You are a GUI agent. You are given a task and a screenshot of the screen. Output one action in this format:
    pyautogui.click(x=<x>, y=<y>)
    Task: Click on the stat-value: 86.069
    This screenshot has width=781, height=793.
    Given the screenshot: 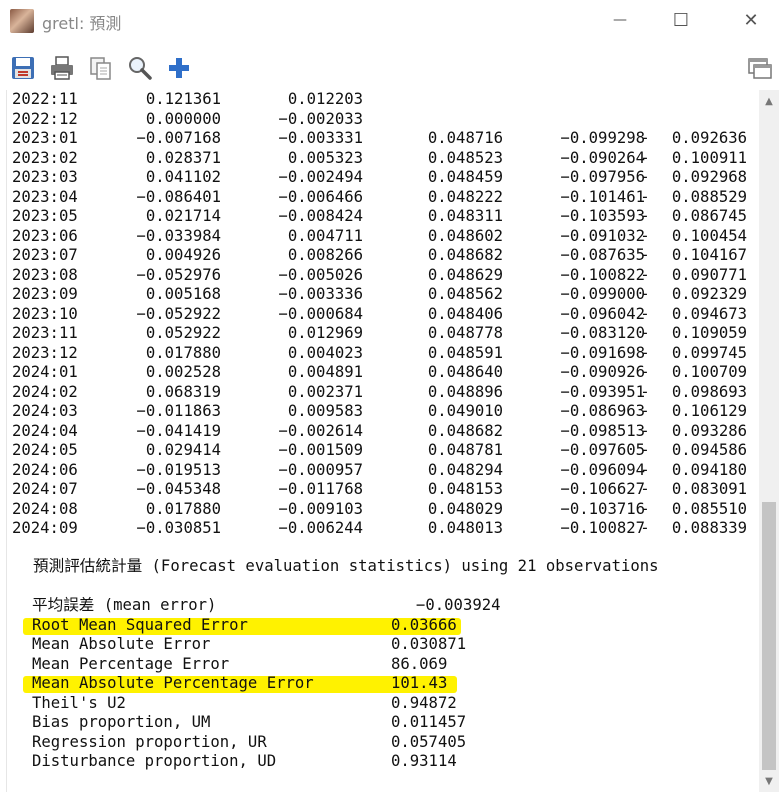 What is the action you would take?
    pyautogui.click(x=419, y=663)
    